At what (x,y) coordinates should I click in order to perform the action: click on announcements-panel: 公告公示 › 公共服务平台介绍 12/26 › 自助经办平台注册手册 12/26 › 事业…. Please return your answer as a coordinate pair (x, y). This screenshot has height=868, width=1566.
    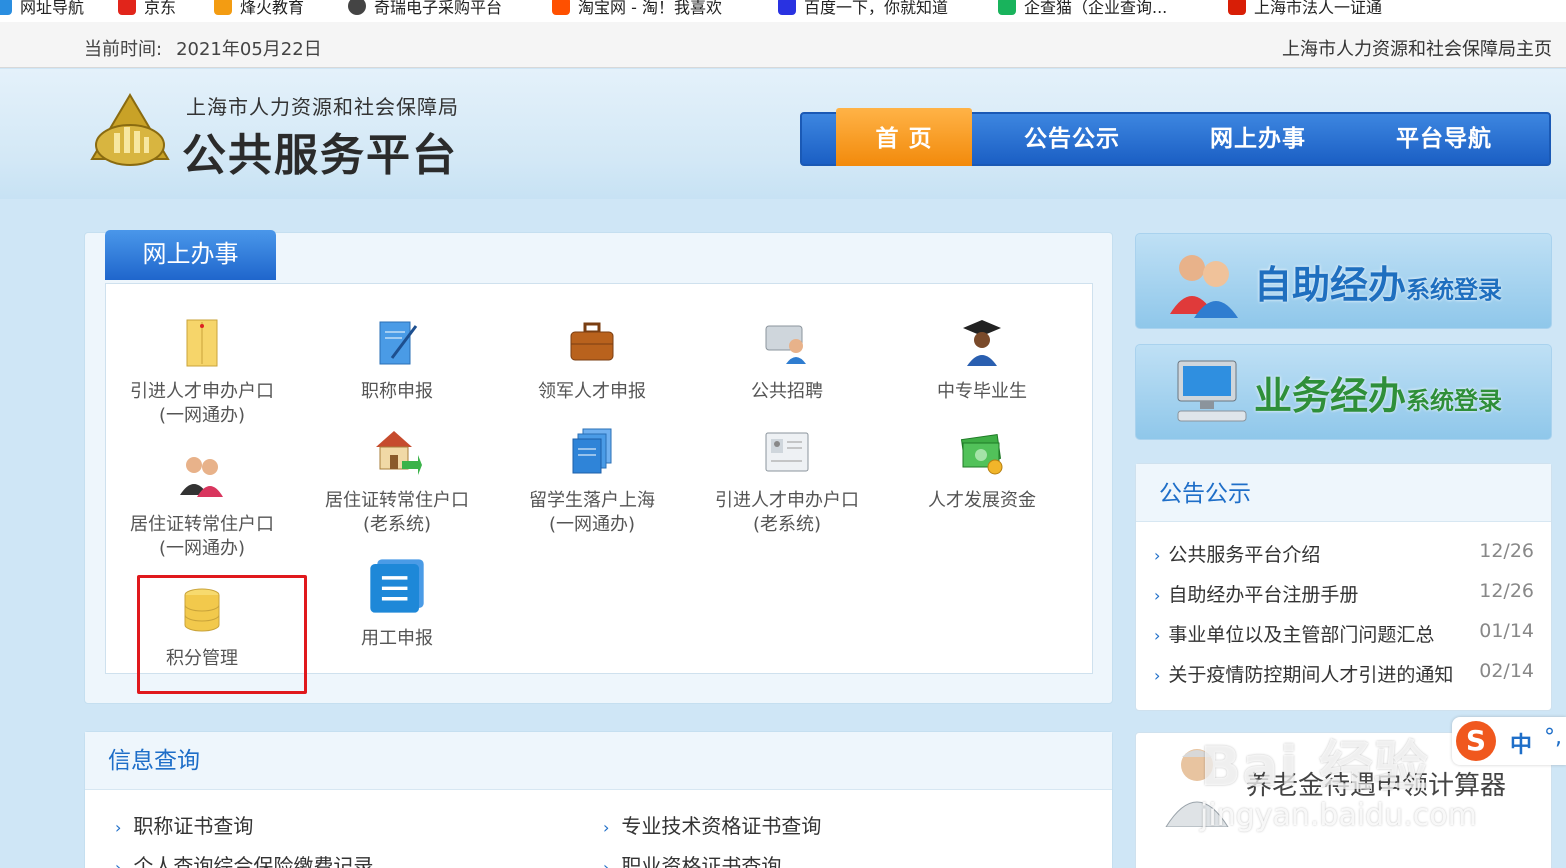
    Looking at the image, I should click on (1343, 587).